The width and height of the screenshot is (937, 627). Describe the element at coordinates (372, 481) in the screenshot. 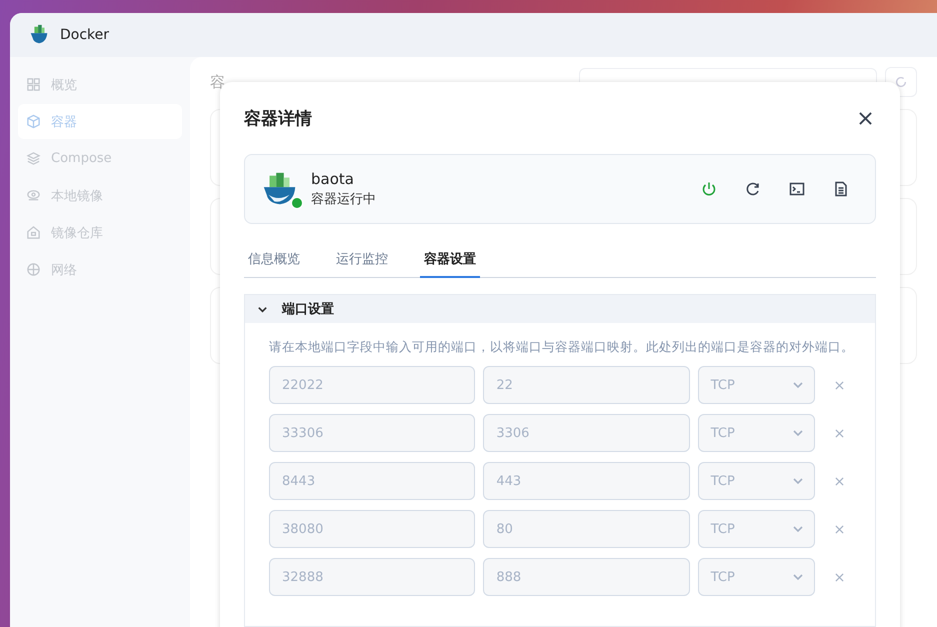

I see `local-port-field: 8443` at that location.